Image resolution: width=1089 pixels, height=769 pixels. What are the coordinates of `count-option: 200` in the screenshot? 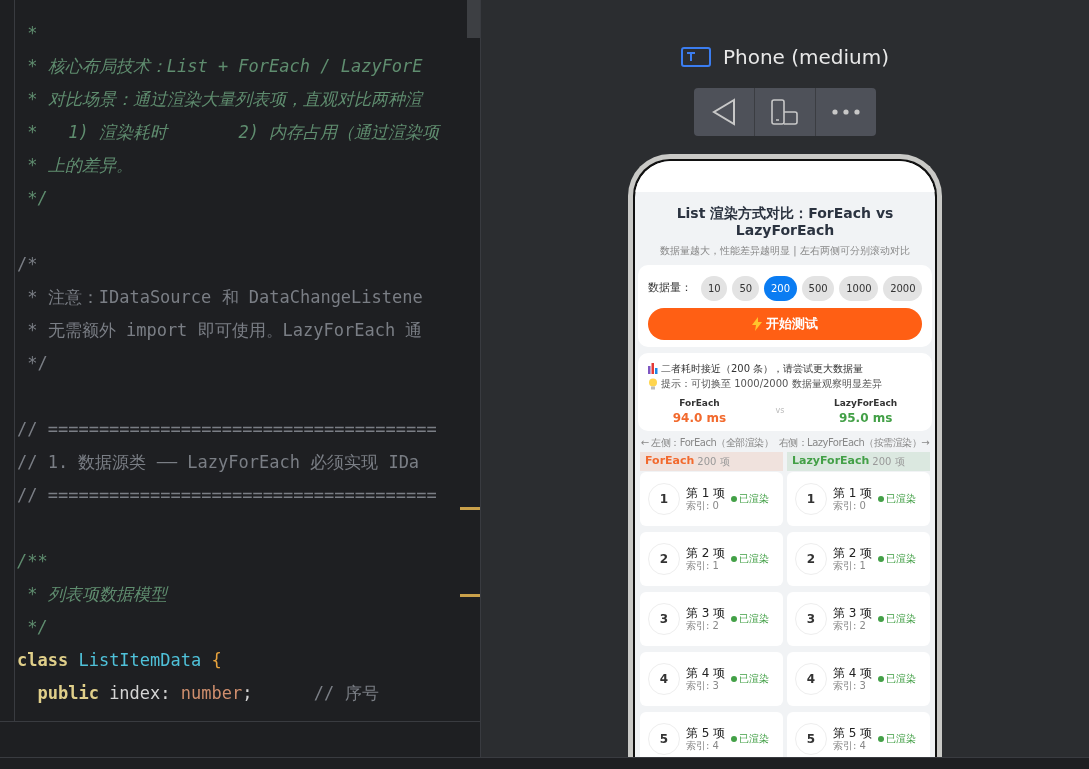 It's located at (780, 288).